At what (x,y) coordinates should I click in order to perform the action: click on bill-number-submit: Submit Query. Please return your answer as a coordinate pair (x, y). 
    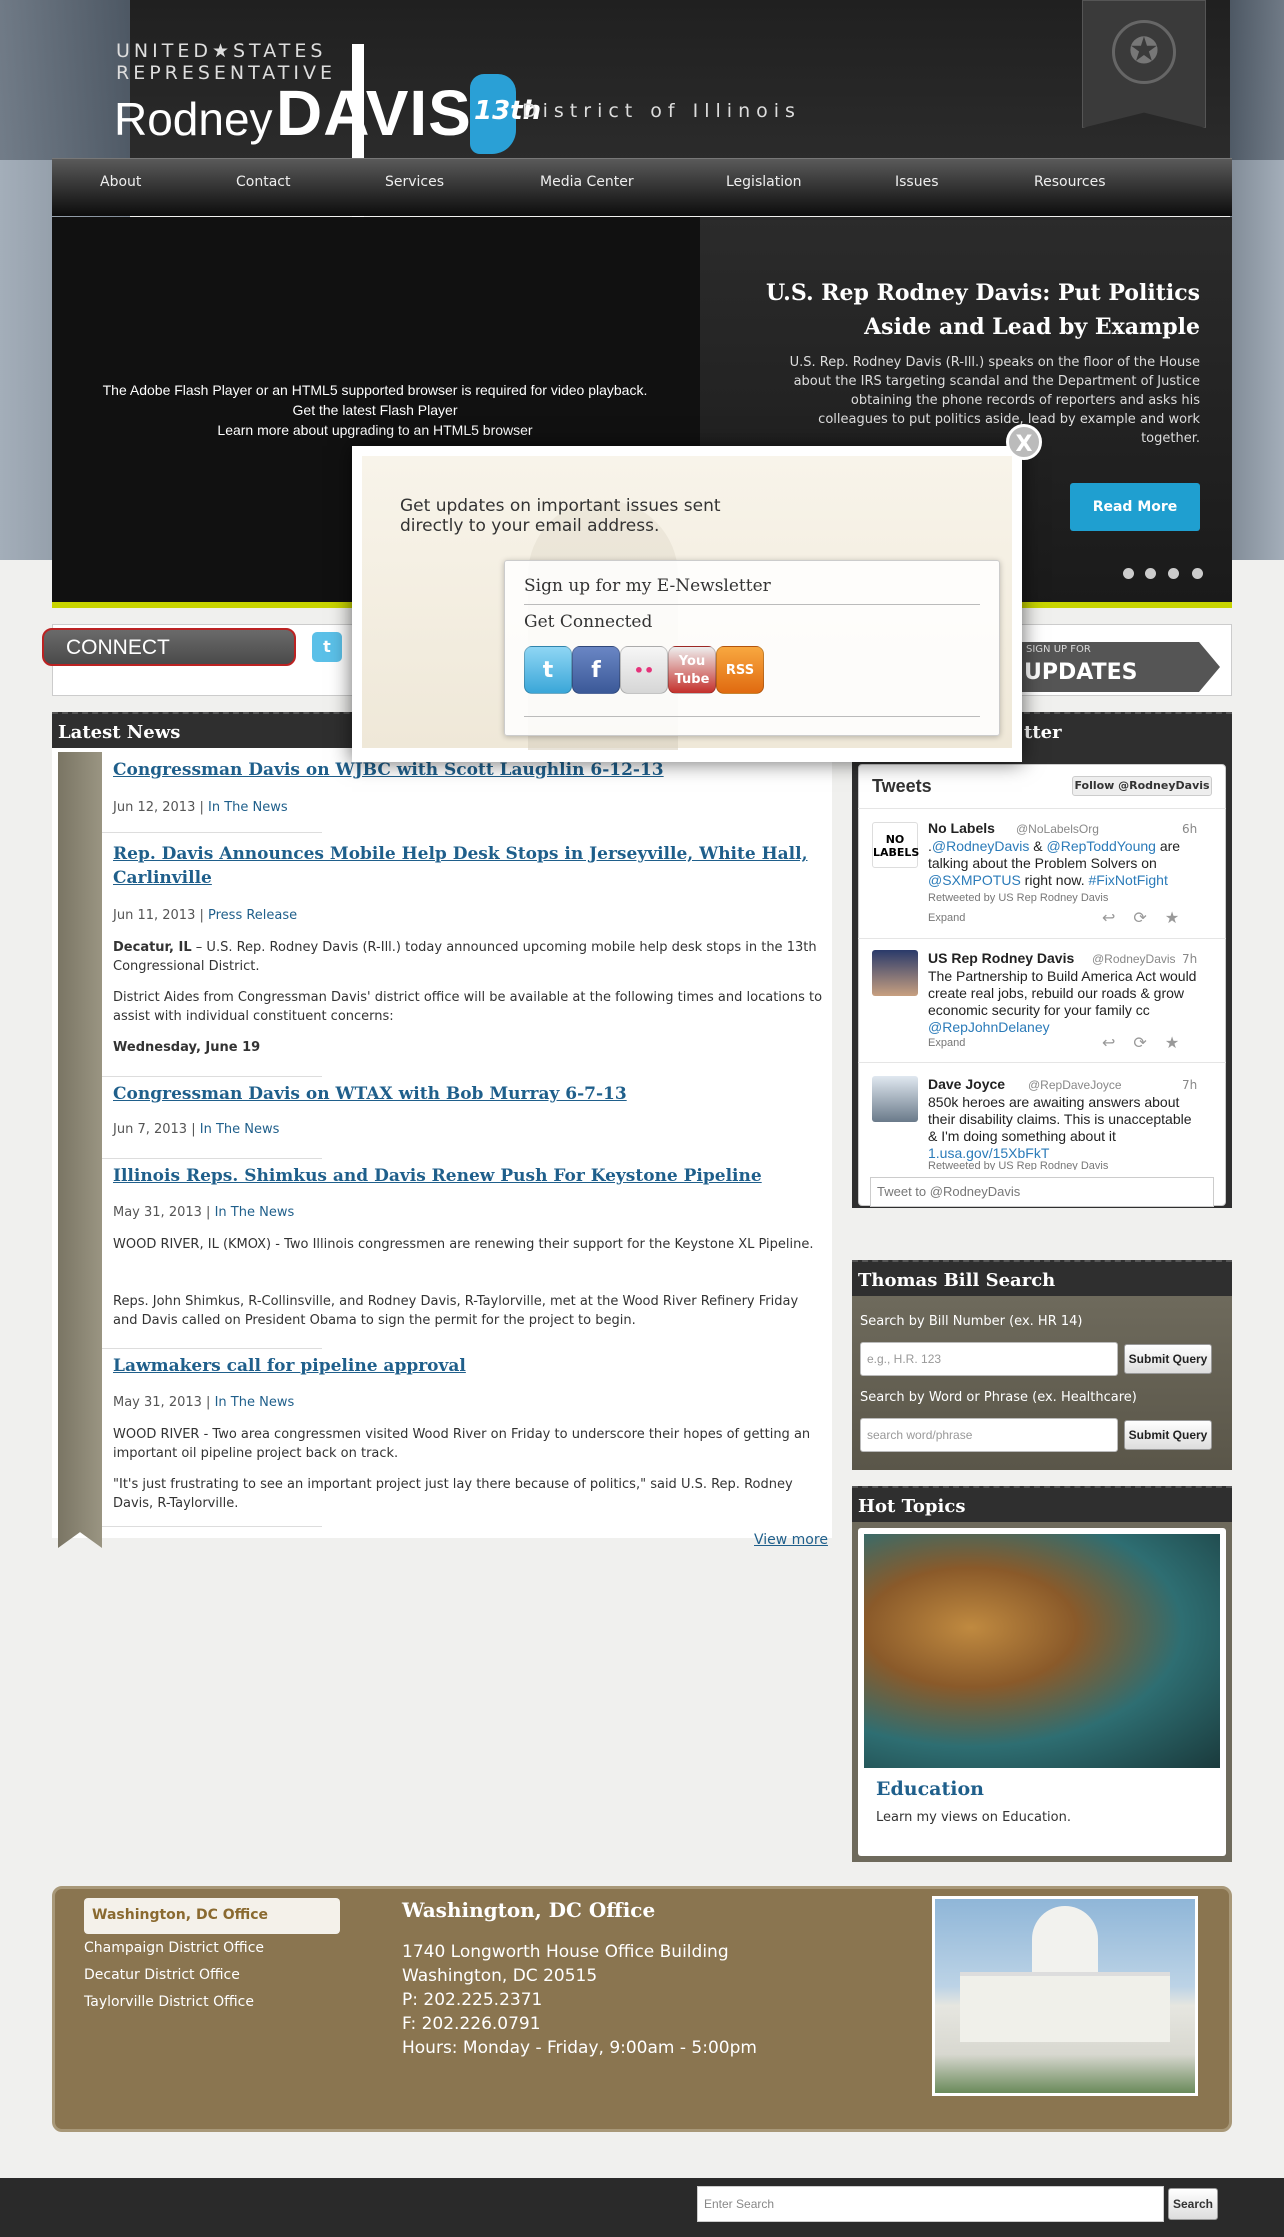
    Looking at the image, I should click on (1168, 1359).